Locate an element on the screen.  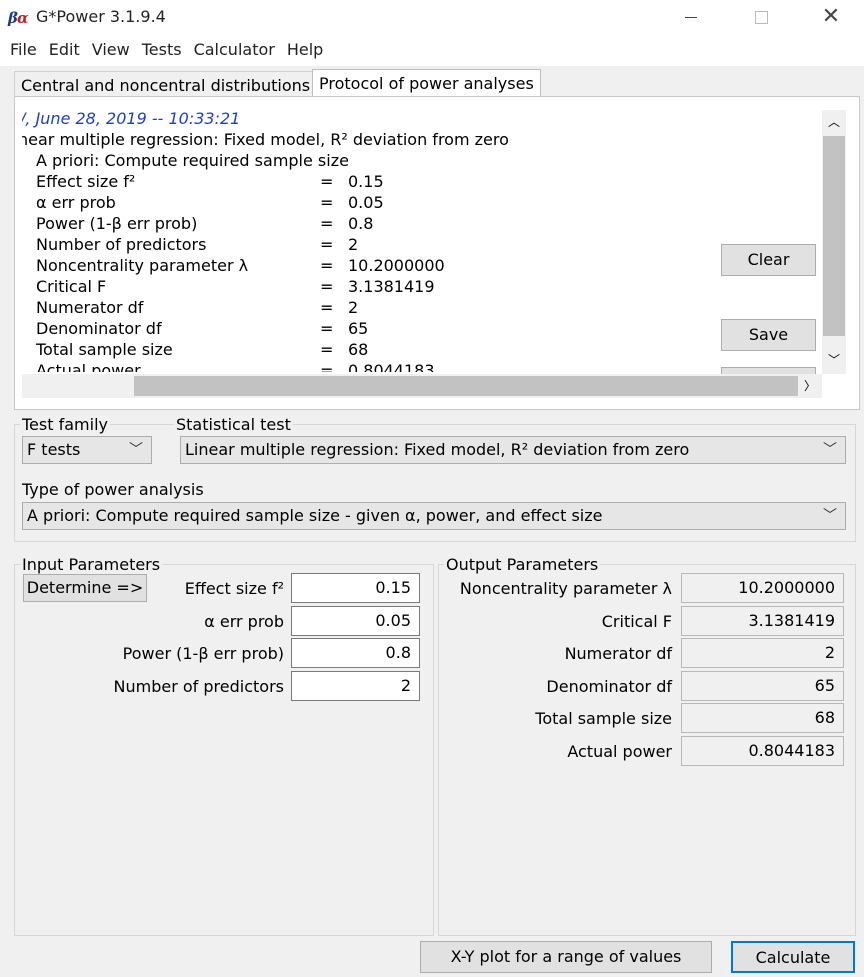
xy-plot-button: X-Y plot for a range of values is located at coordinates (566, 957).